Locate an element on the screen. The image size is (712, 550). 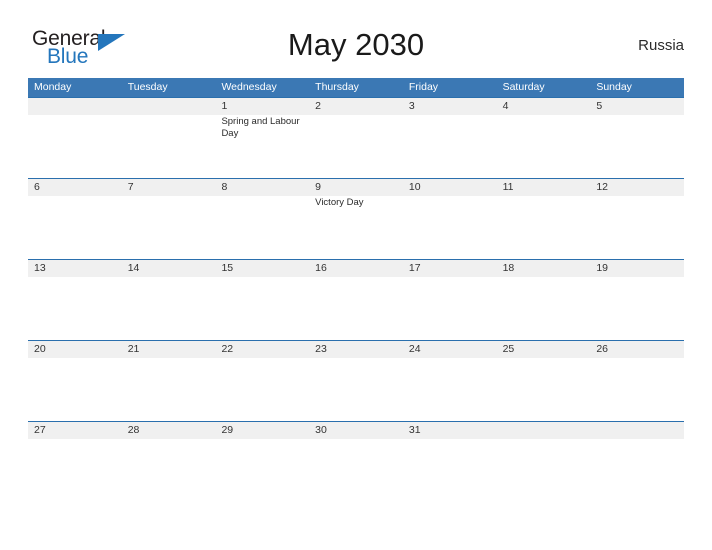
day-event: Victory Day is located at coordinates (339, 202).